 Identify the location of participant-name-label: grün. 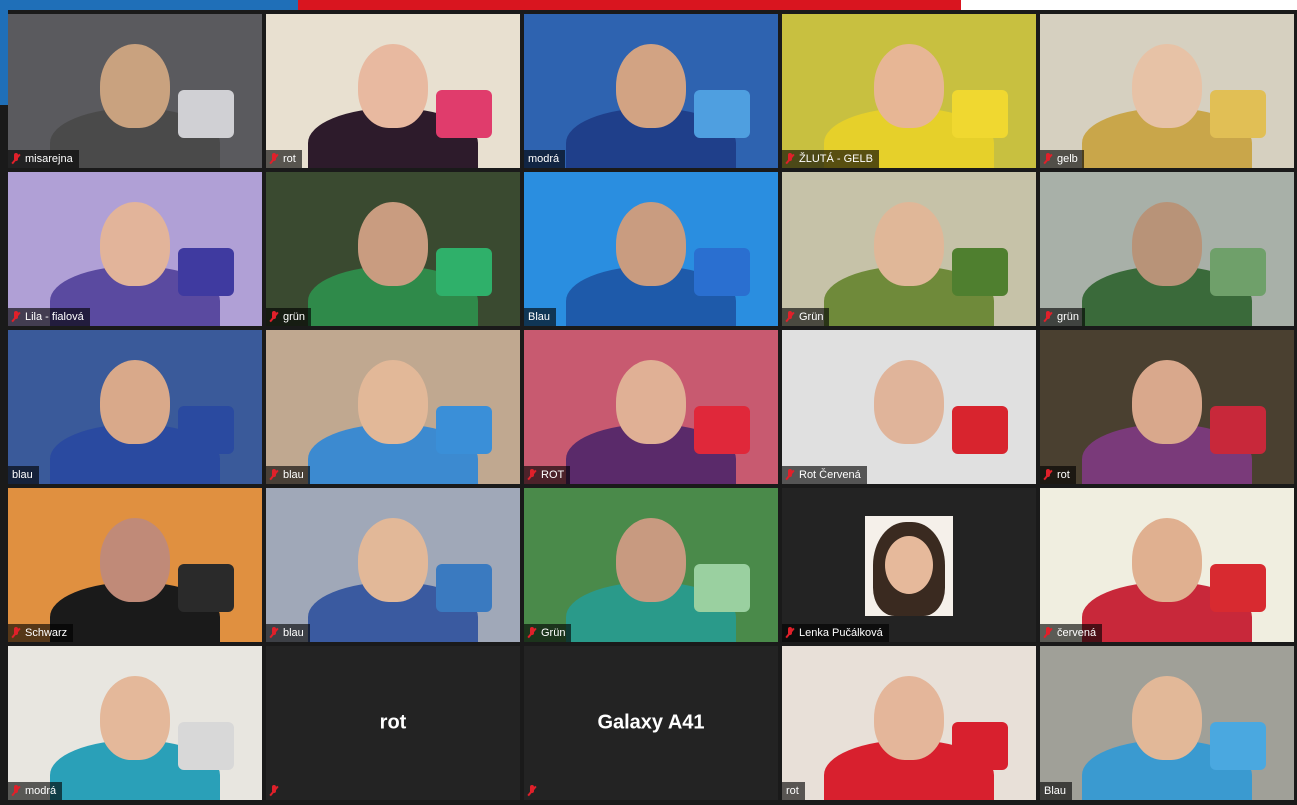
(1063, 317).